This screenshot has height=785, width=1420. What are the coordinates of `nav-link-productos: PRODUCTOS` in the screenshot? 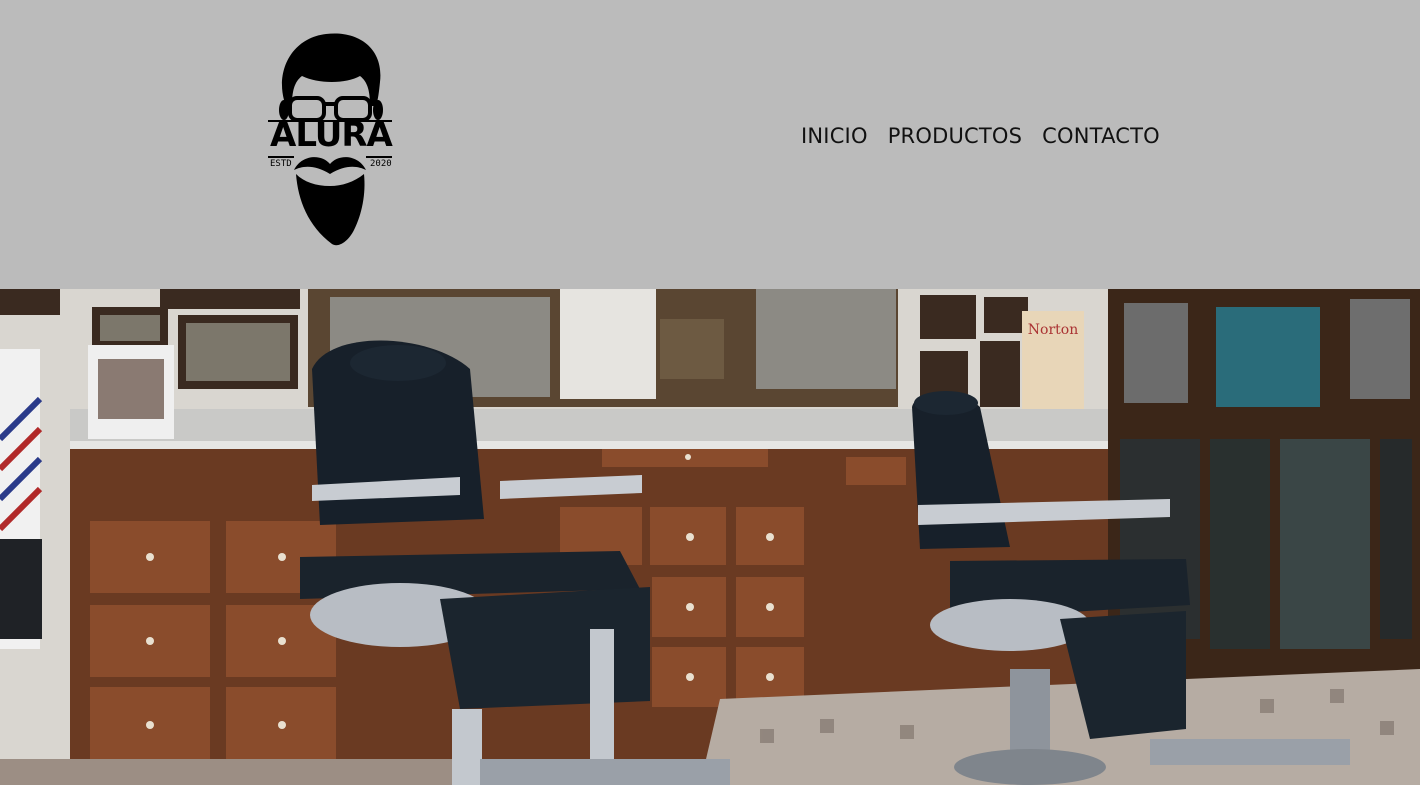 It's located at (955, 136).